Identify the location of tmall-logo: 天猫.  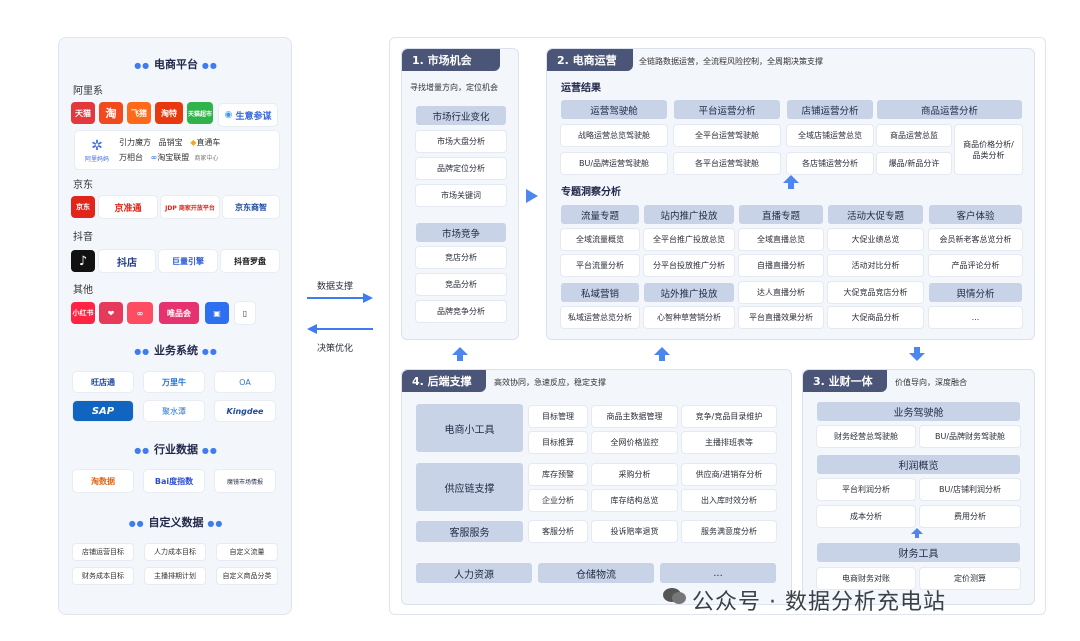
(83, 113).